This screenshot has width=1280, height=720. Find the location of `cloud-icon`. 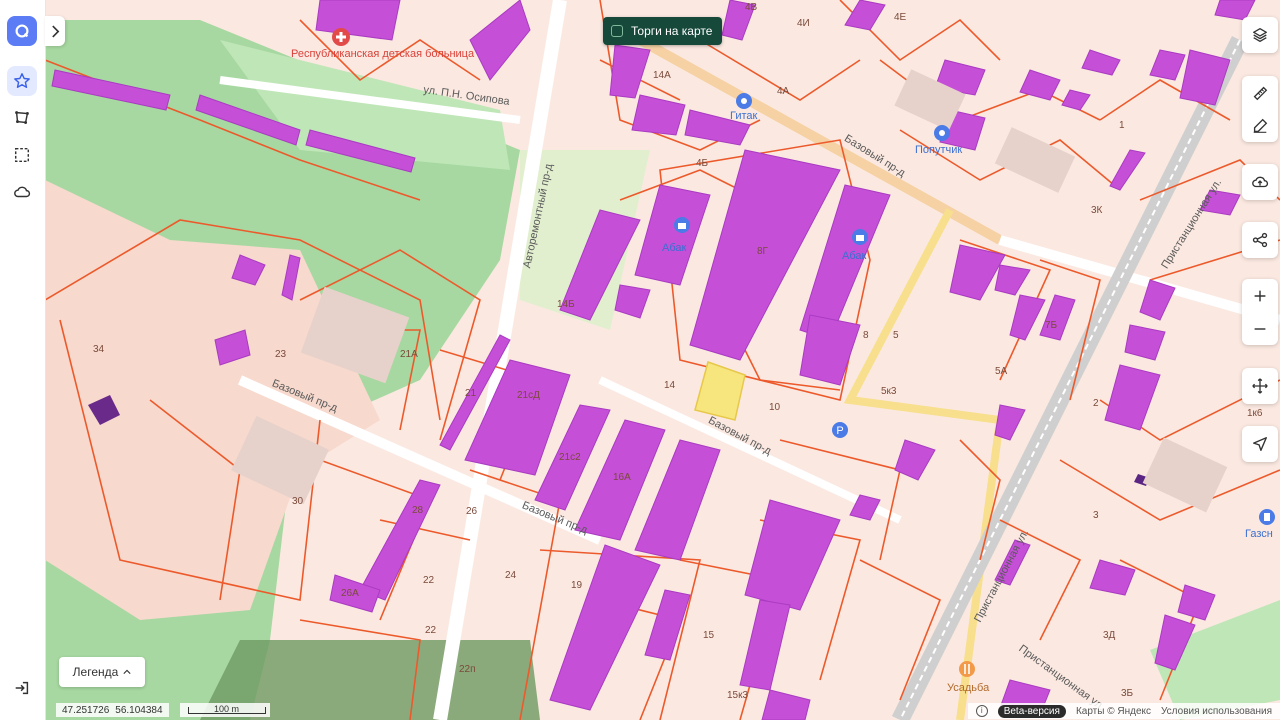

cloud-icon is located at coordinates (22, 192).